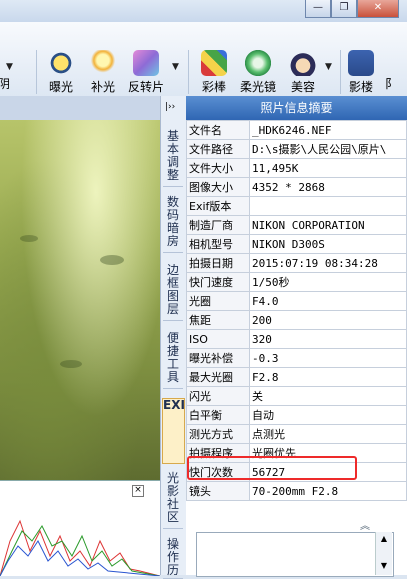 The width and height of the screenshot is (407, 579). I want to click on collapse-arrows-icon: |››, so click(170, 107).